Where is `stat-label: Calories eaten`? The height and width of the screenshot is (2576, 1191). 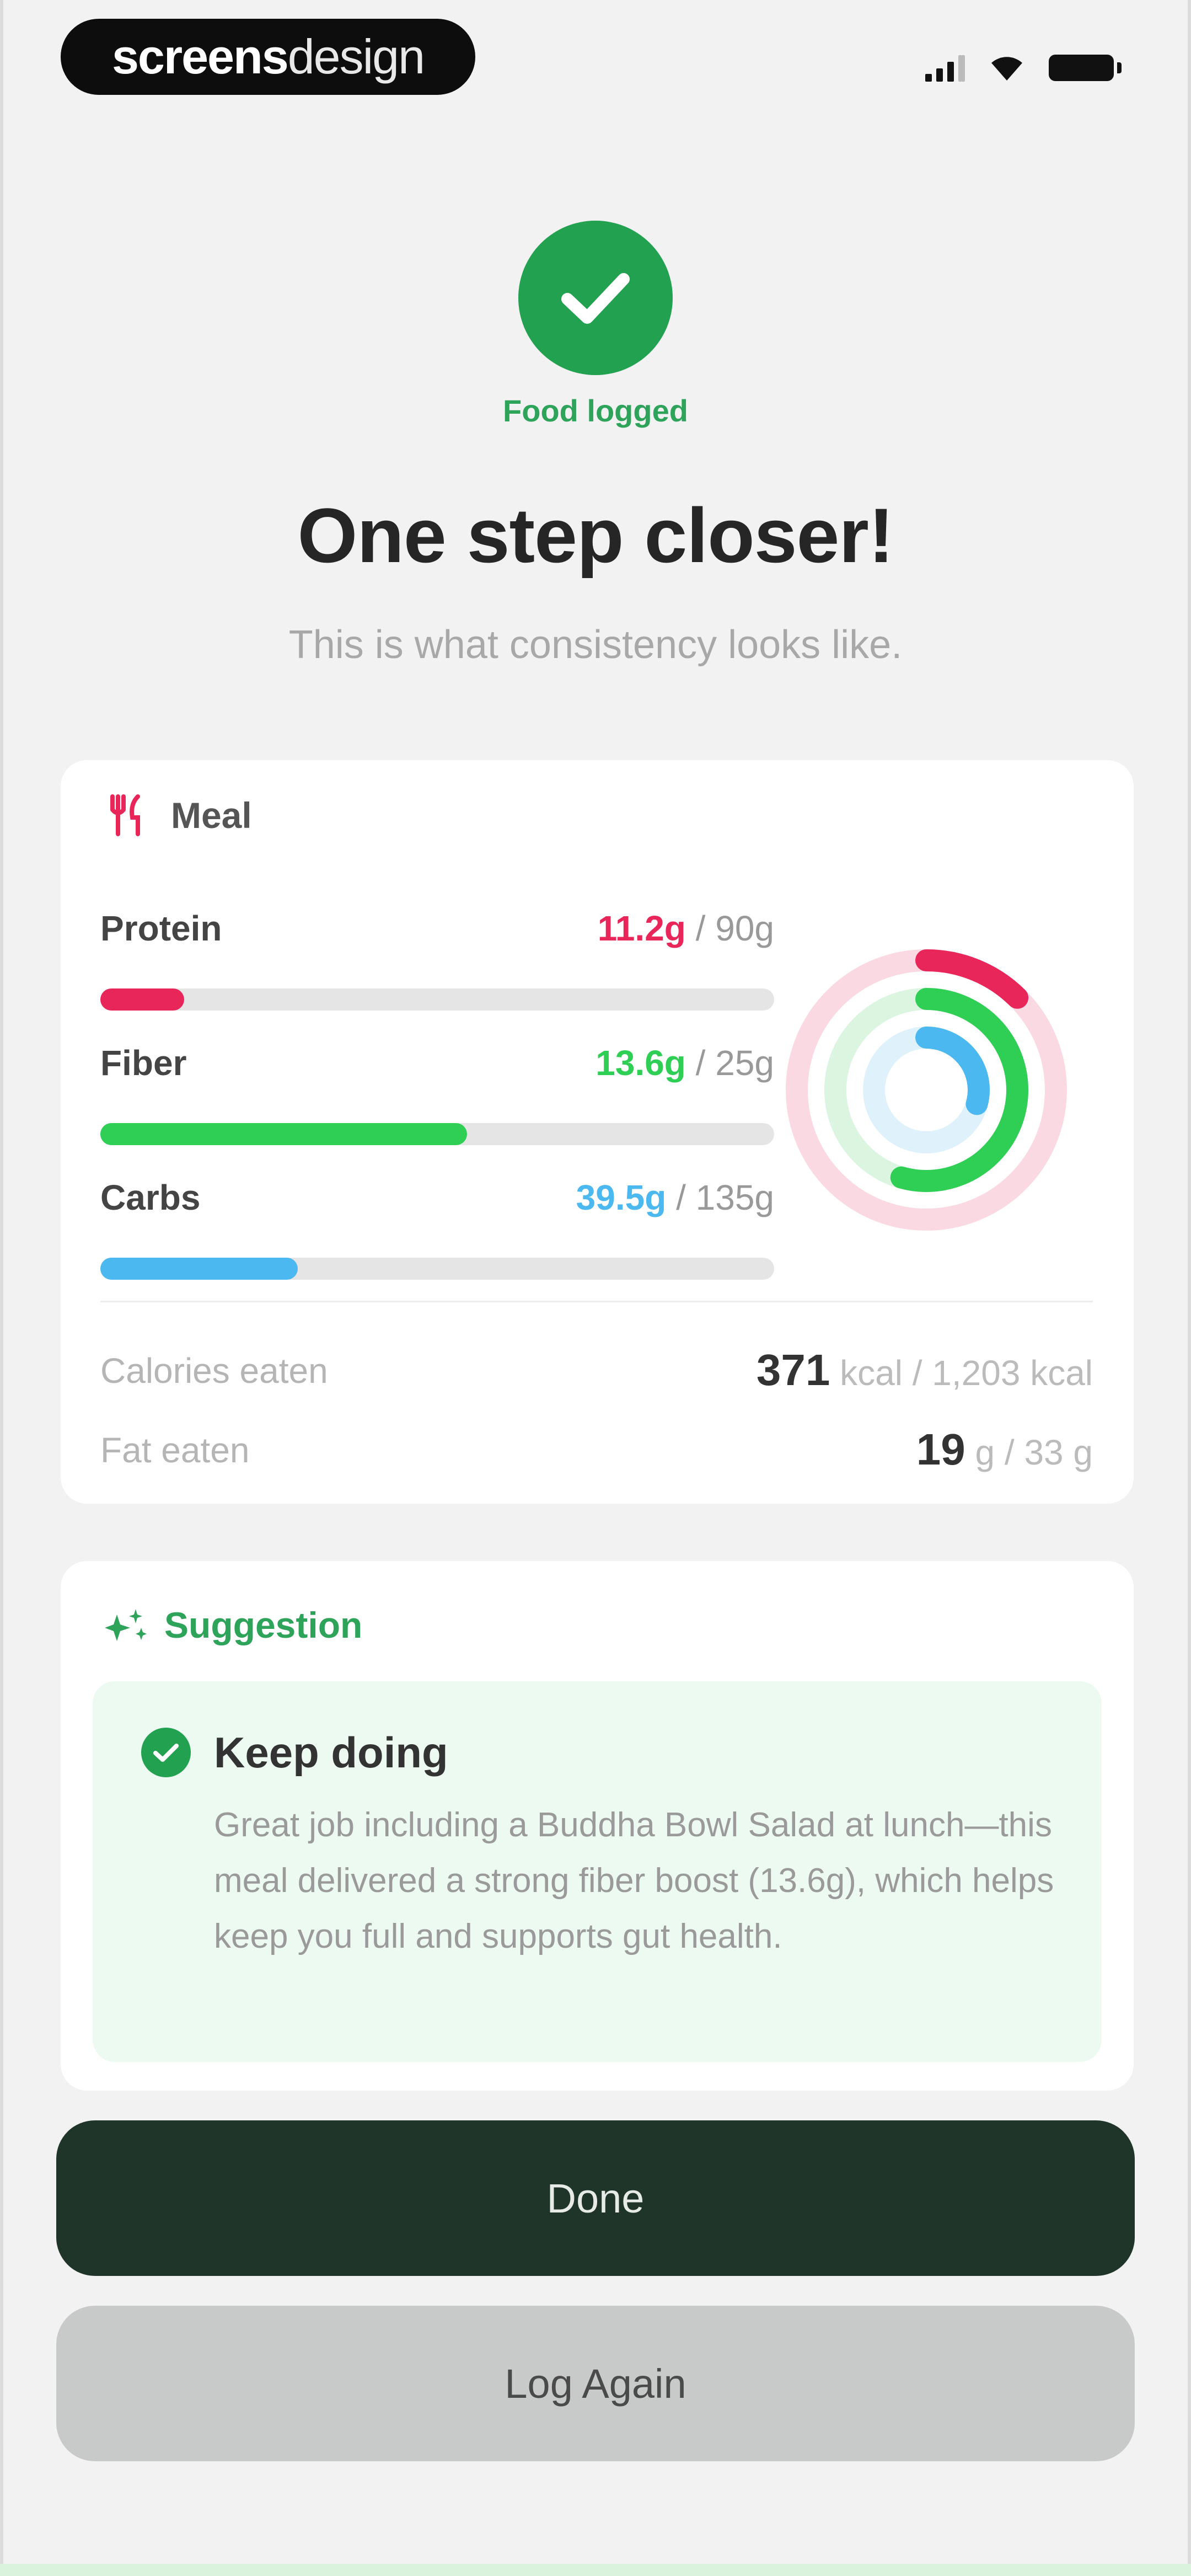 stat-label: Calories eaten is located at coordinates (214, 1371).